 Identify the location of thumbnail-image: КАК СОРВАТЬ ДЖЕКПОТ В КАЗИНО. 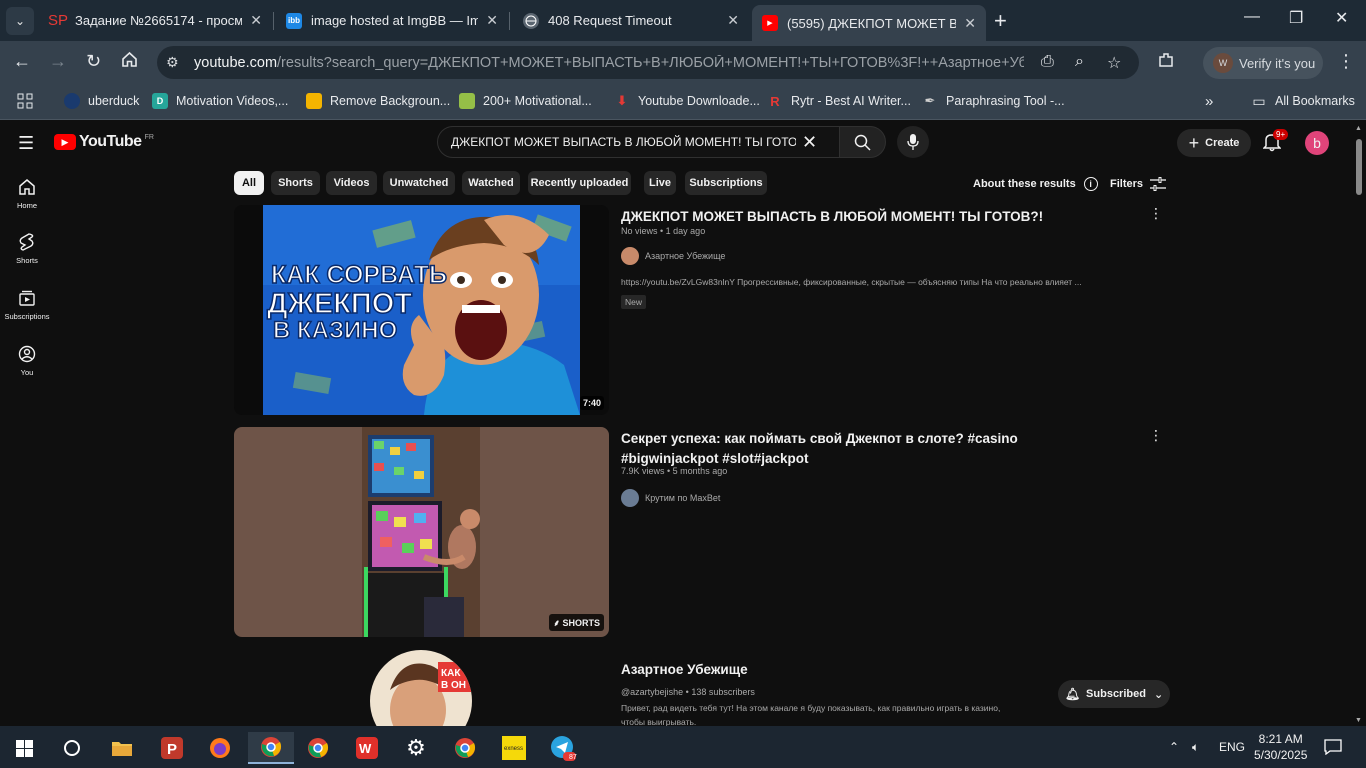
(421, 310).